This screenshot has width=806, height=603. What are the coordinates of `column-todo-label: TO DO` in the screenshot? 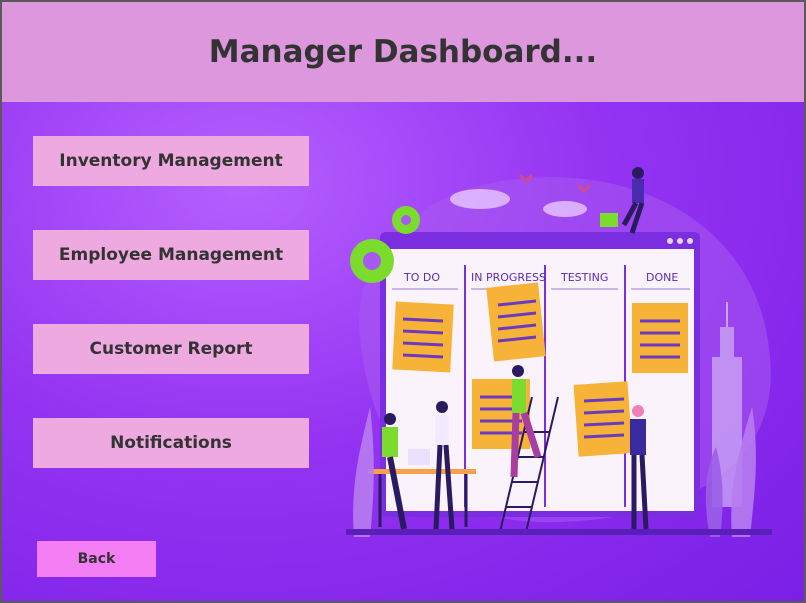 It's located at (421, 277).